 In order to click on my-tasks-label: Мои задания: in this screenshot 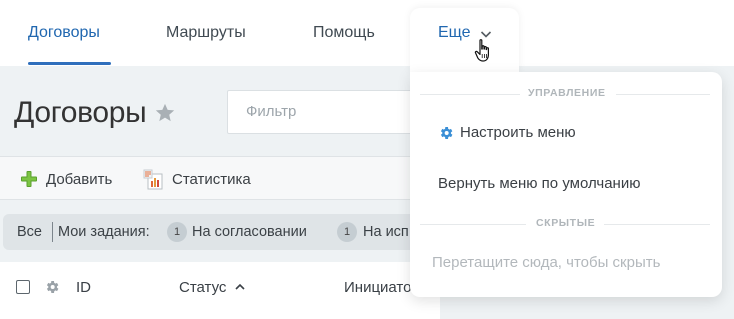, I will do `click(104, 232)`.